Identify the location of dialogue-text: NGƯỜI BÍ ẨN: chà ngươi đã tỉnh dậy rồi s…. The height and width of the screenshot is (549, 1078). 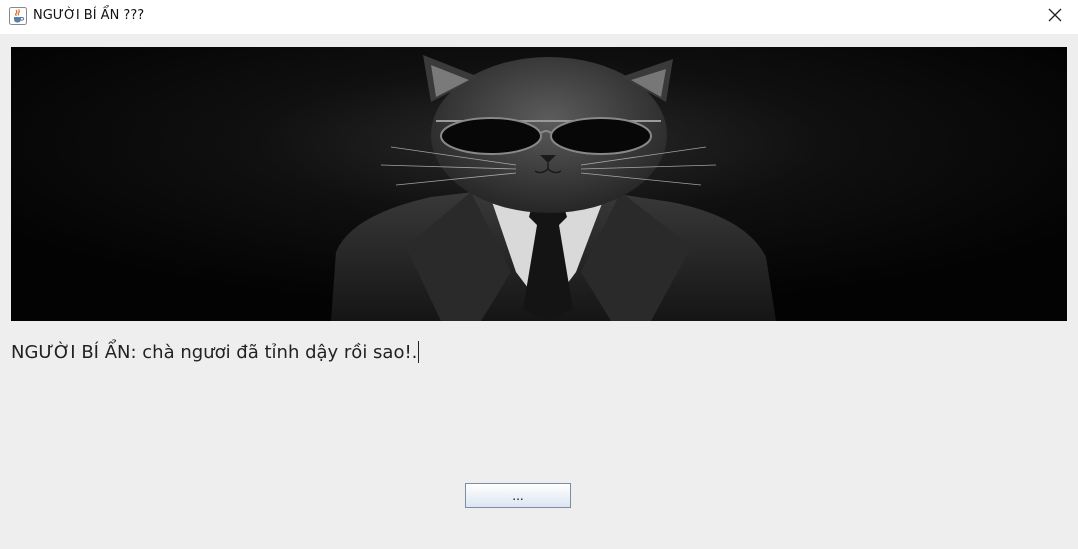
(536, 352).